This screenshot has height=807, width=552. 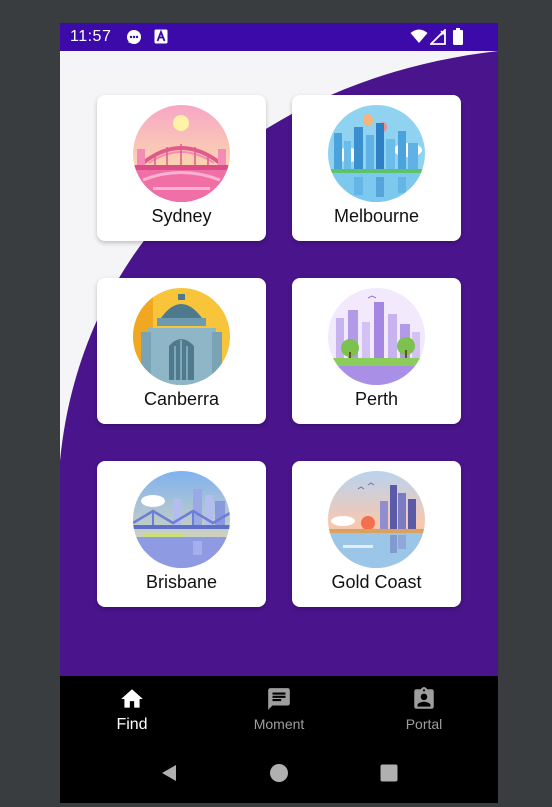 I want to click on nav-label-moment: Moment, so click(x=279, y=724).